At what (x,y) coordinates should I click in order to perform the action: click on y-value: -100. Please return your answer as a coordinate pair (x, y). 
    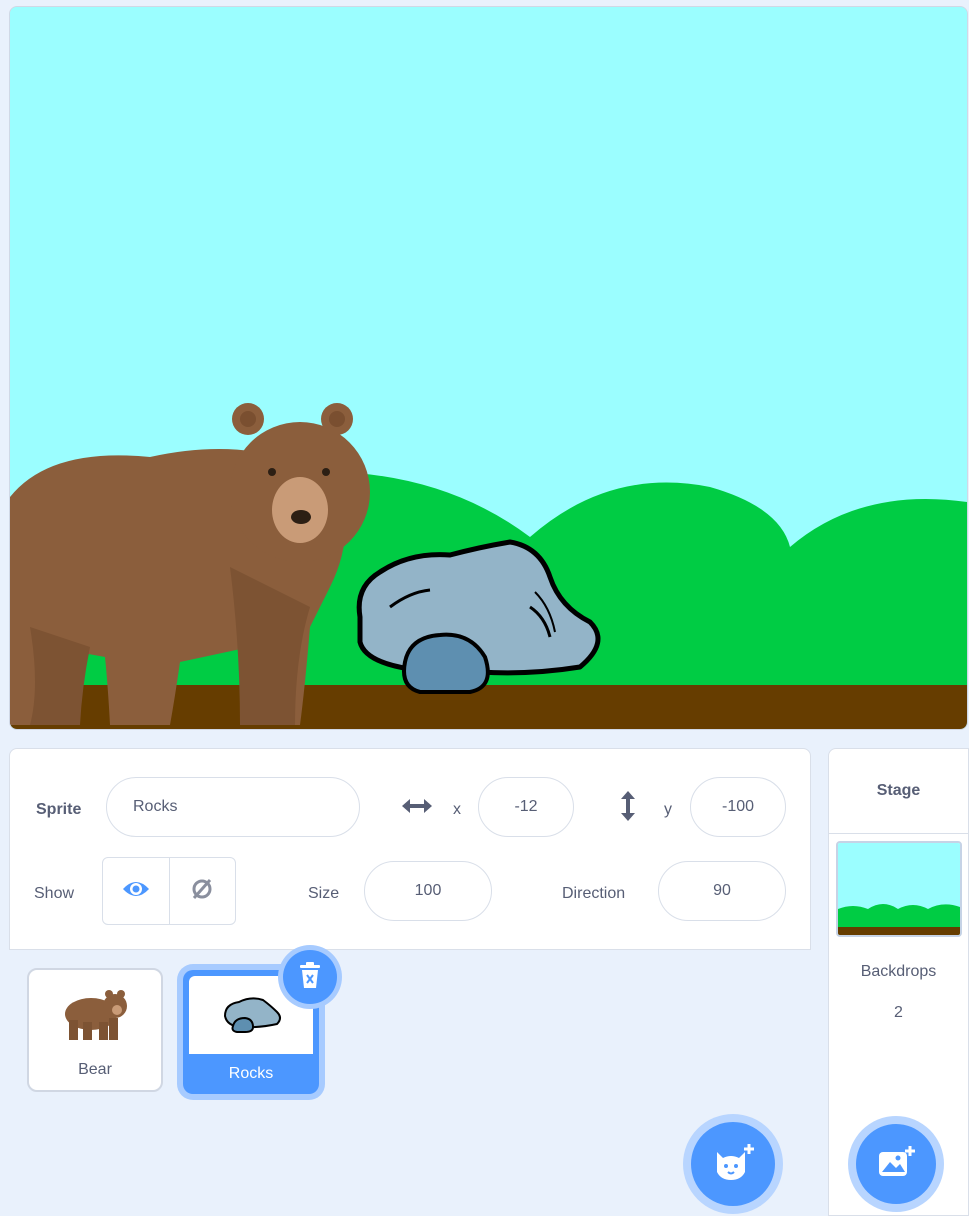
    Looking at the image, I should click on (738, 806).